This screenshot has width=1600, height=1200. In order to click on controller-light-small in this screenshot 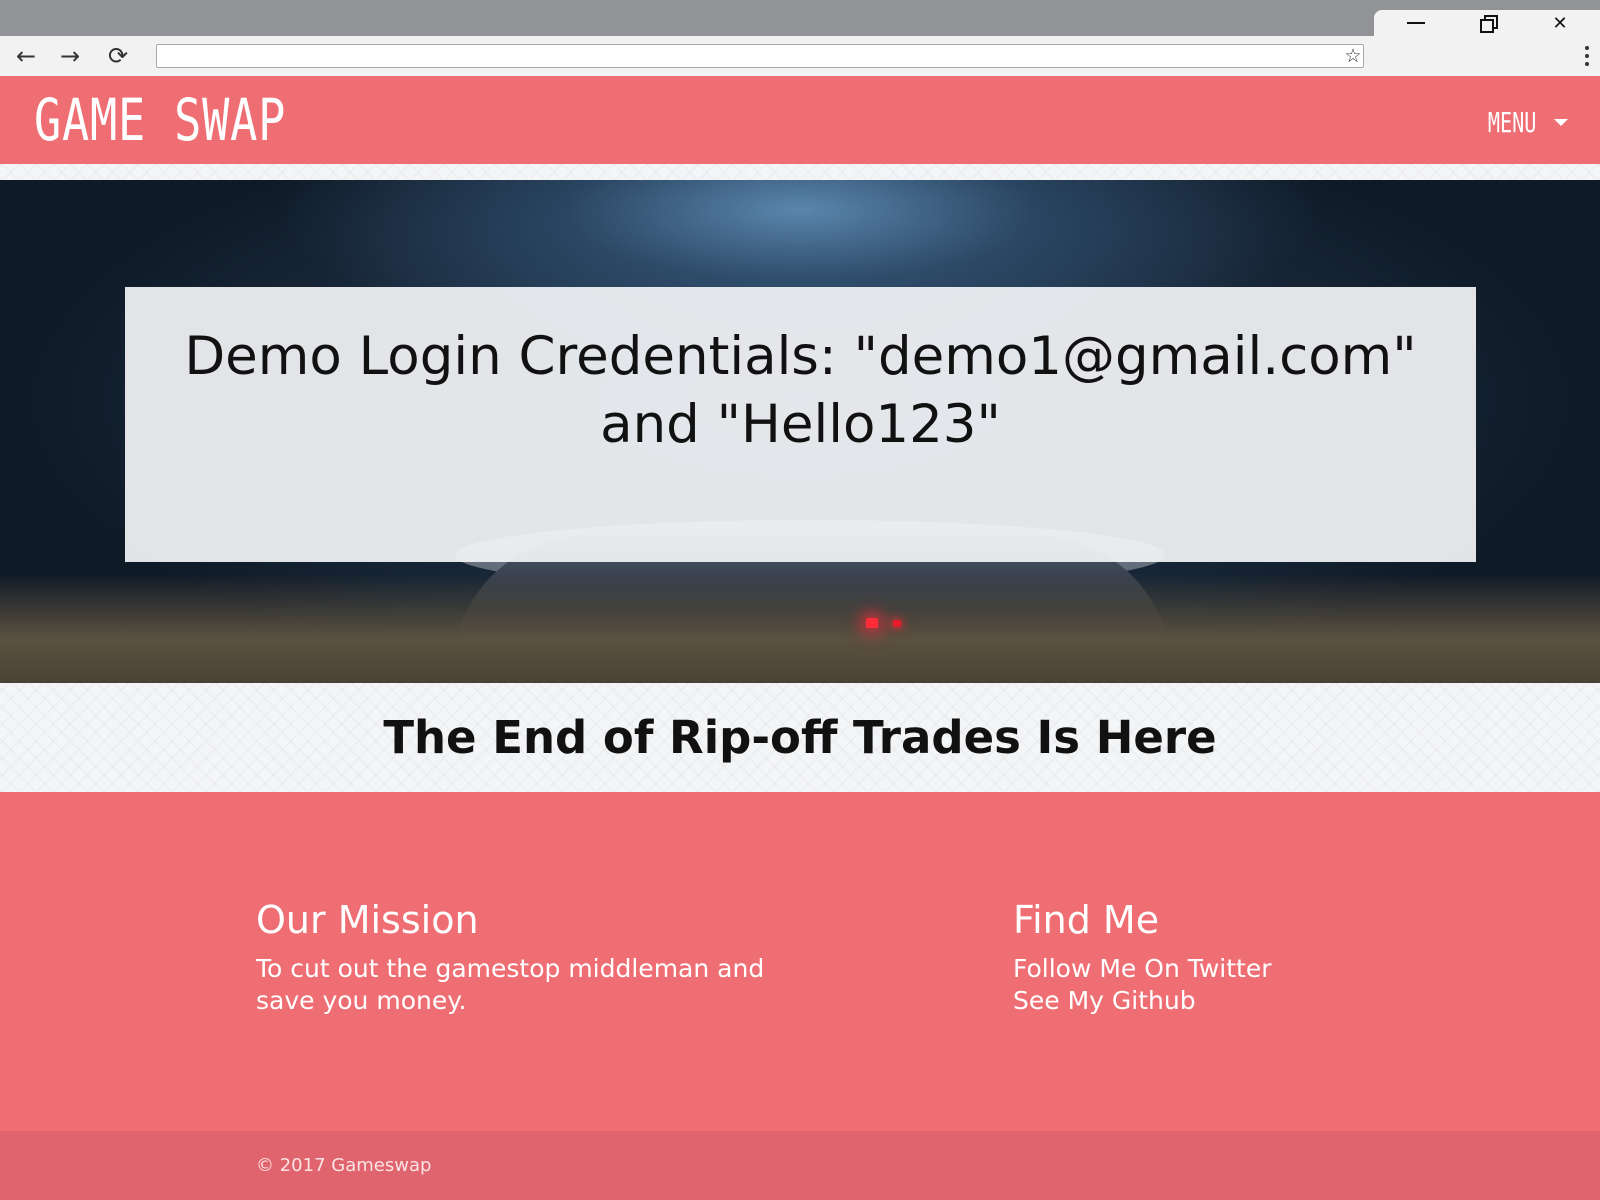, I will do `click(897, 623)`.